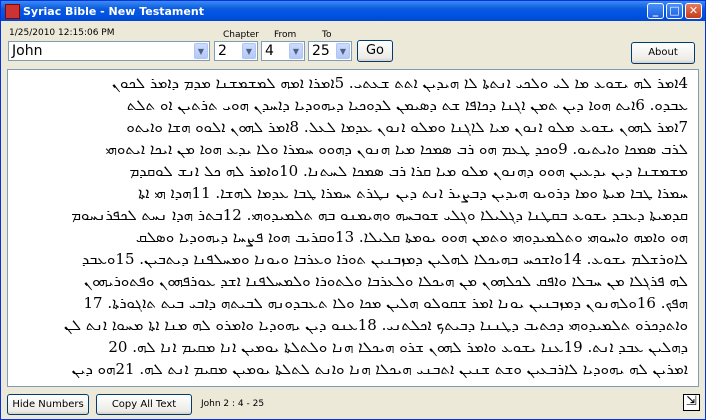  I want to click on hide-numbers-button: Hide Numbers, so click(48, 404).